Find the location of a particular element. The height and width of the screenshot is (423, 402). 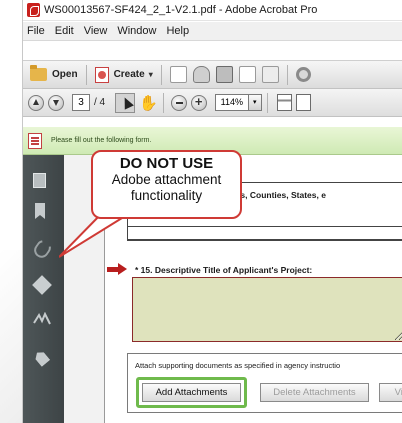

zoom-level-input: 114% is located at coordinates (231, 102).